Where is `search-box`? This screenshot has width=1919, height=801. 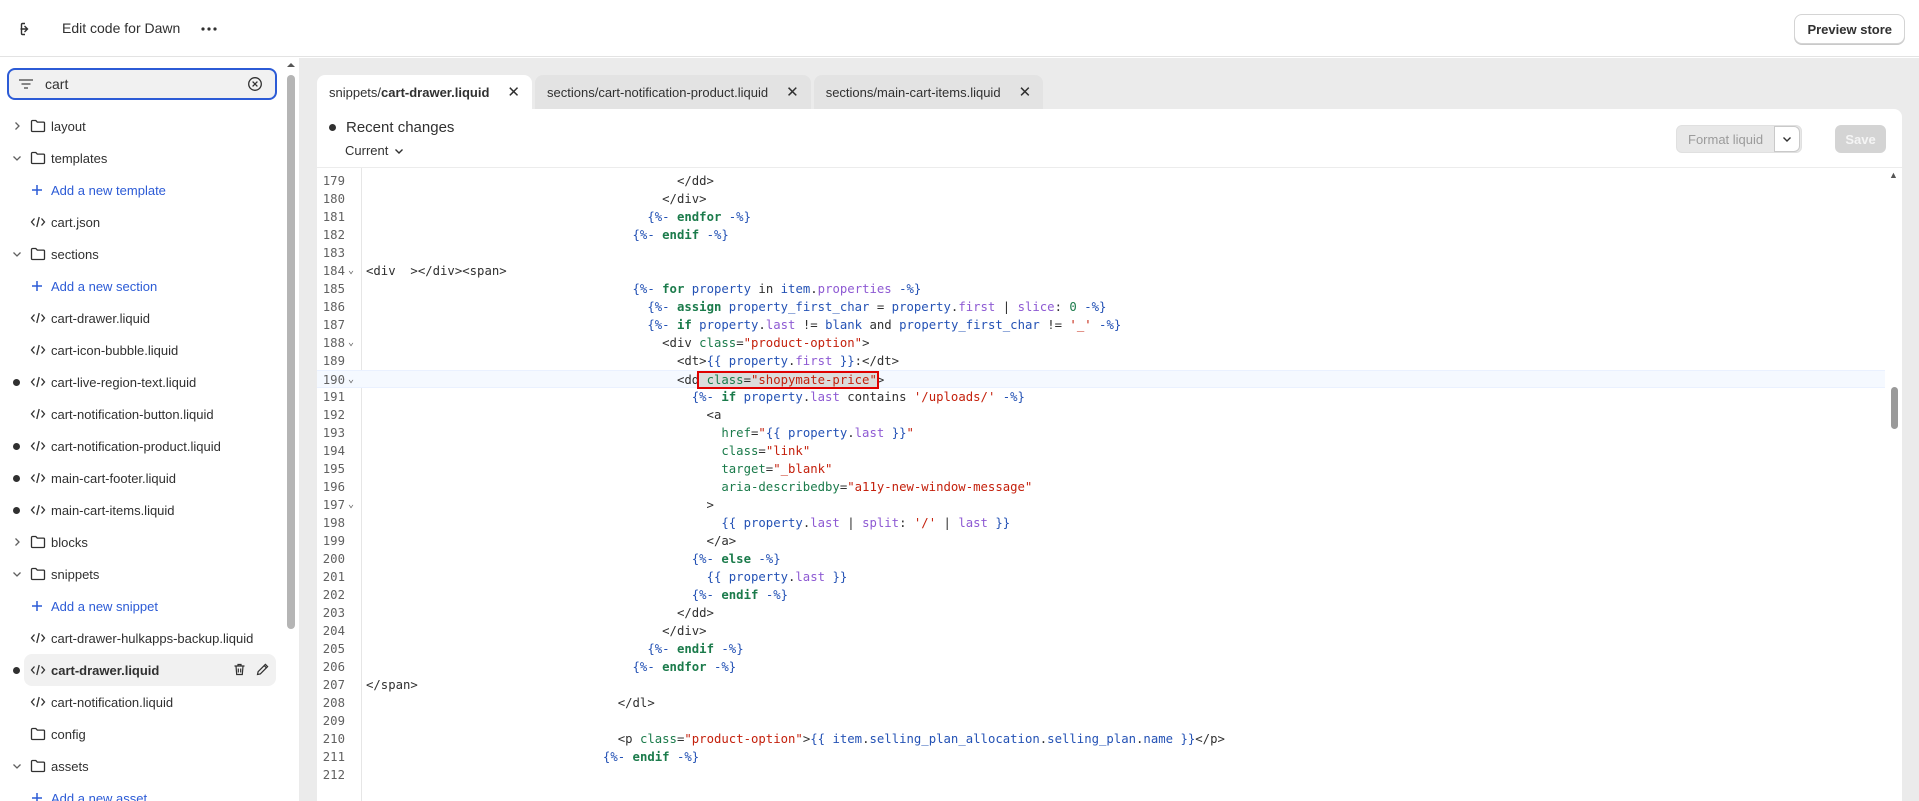
search-box is located at coordinates (142, 84).